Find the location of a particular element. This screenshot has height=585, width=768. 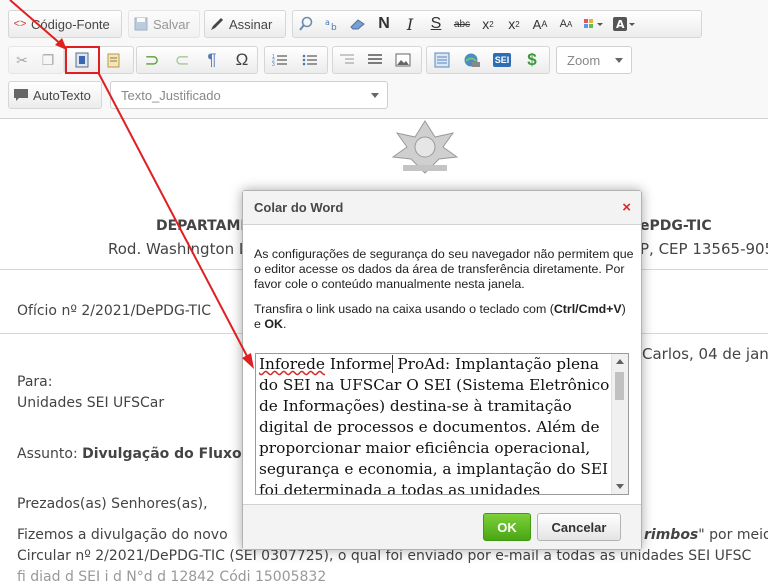

subscript-icon: x2 is located at coordinates (488, 24).